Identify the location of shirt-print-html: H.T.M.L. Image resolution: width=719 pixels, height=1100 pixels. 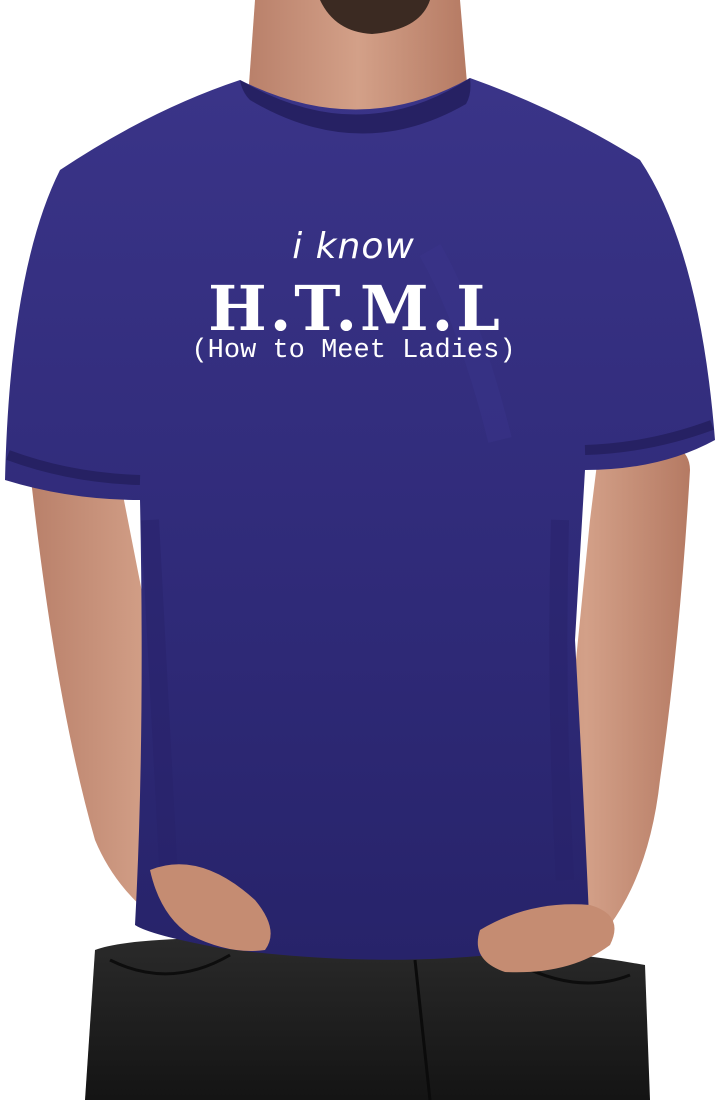
(355, 308).